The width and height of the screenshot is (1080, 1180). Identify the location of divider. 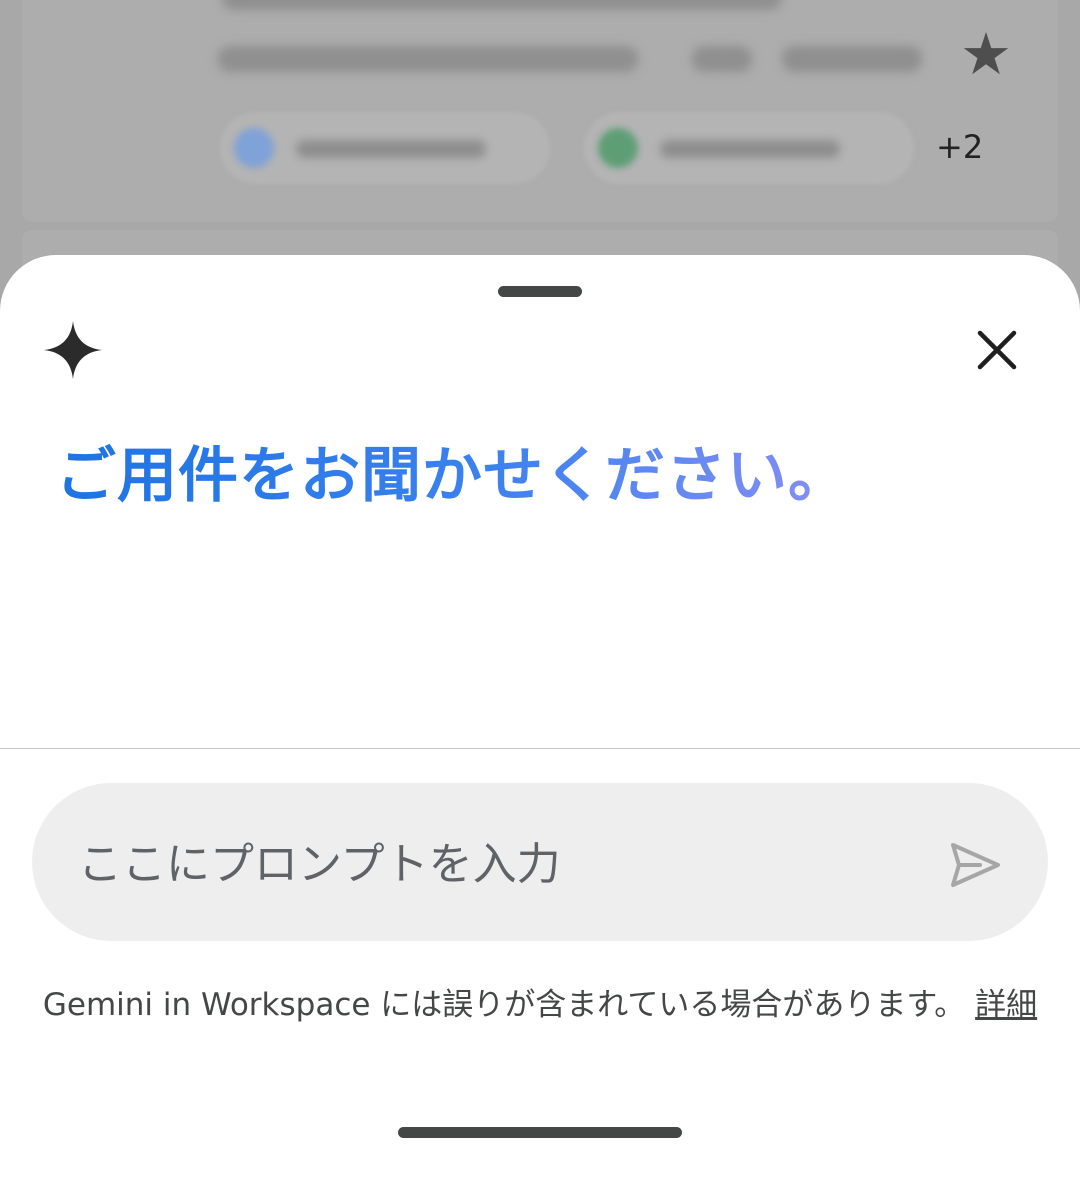
(540, 748).